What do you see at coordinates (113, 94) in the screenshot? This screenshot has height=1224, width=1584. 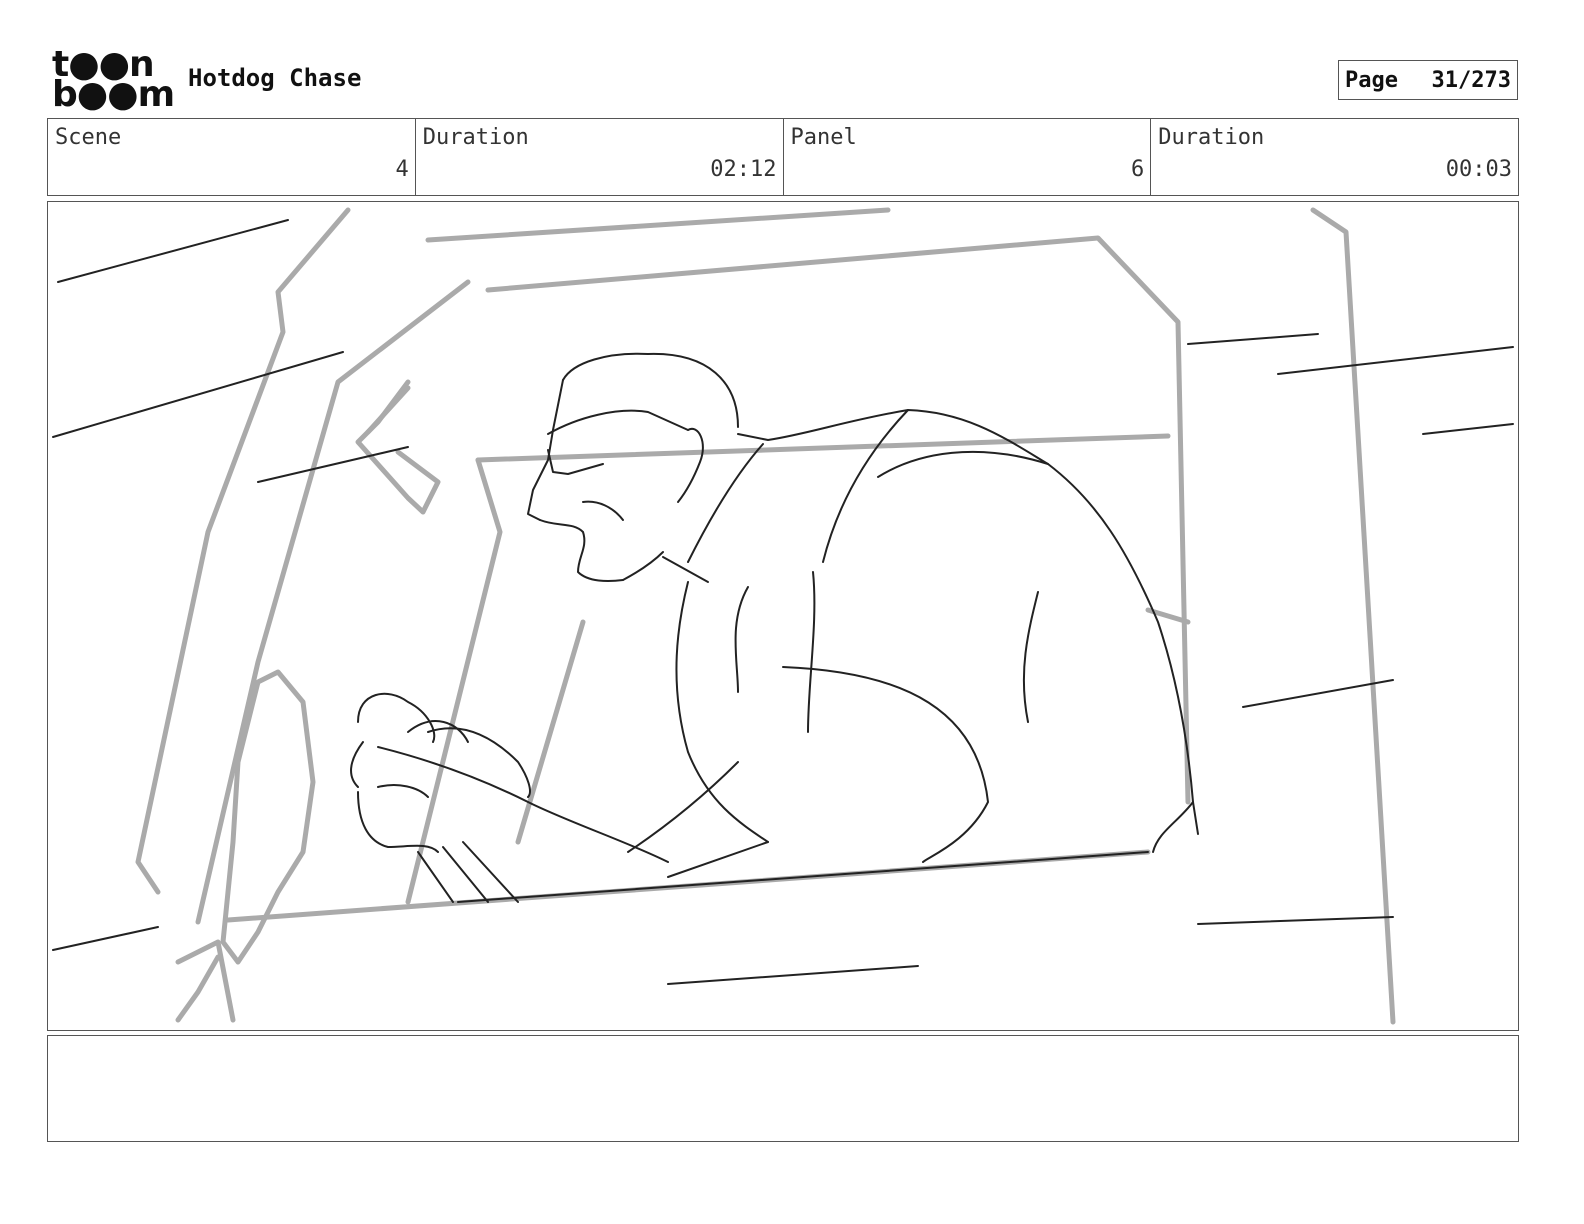 I see `logo-line-2: b●●m` at bounding box center [113, 94].